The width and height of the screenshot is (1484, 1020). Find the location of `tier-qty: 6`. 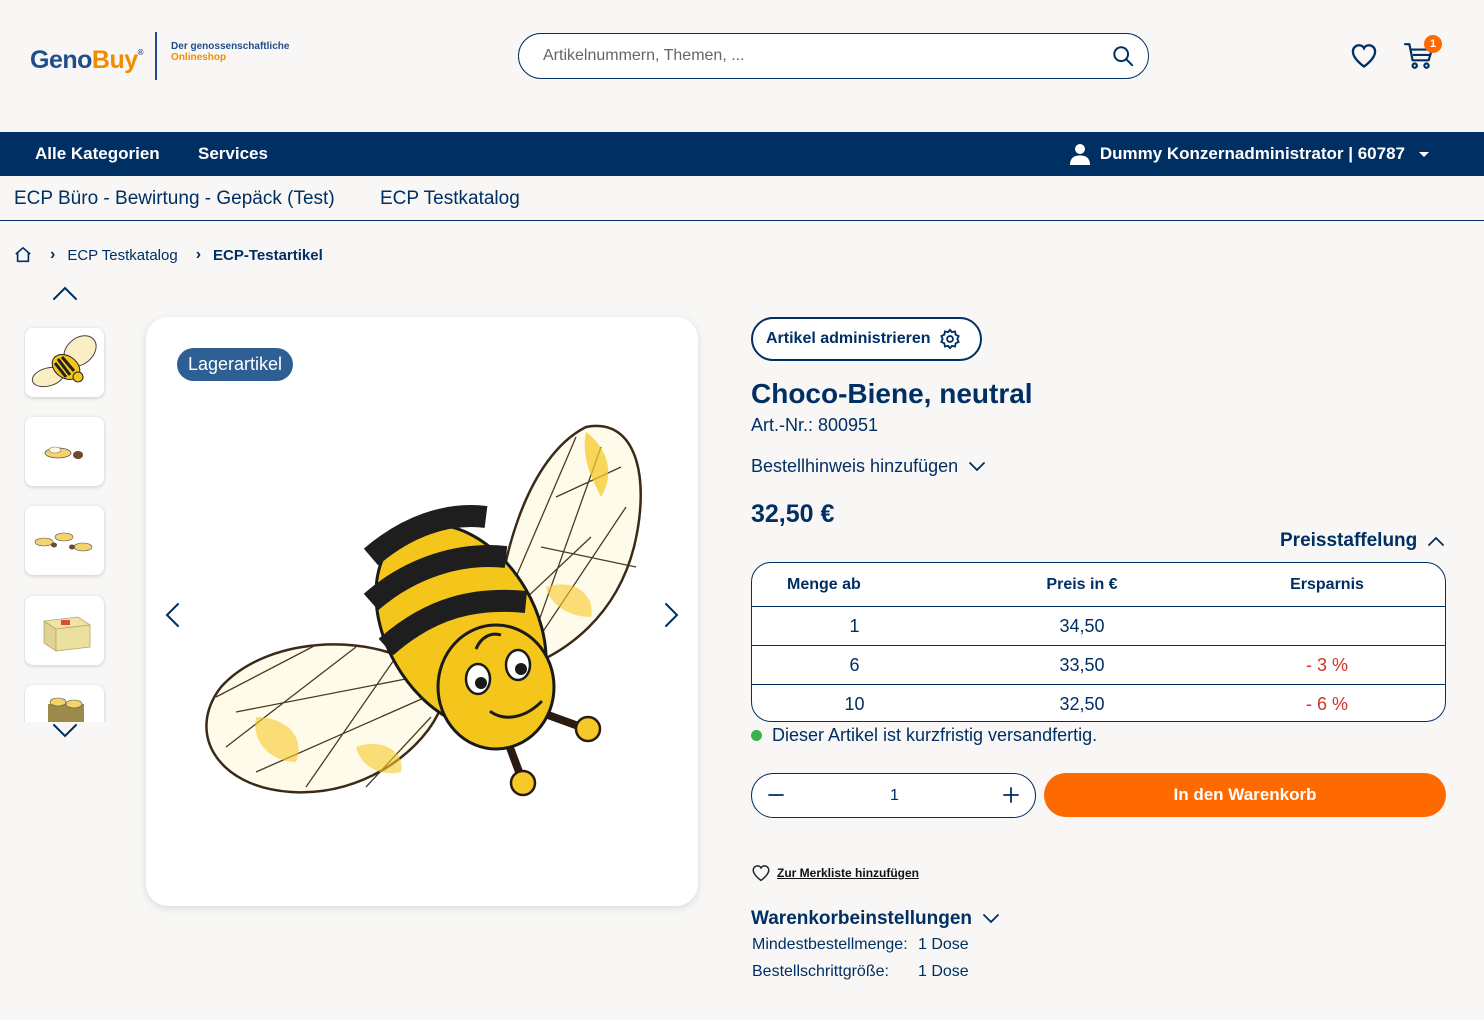

tier-qty: 6 is located at coordinates (854, 664).